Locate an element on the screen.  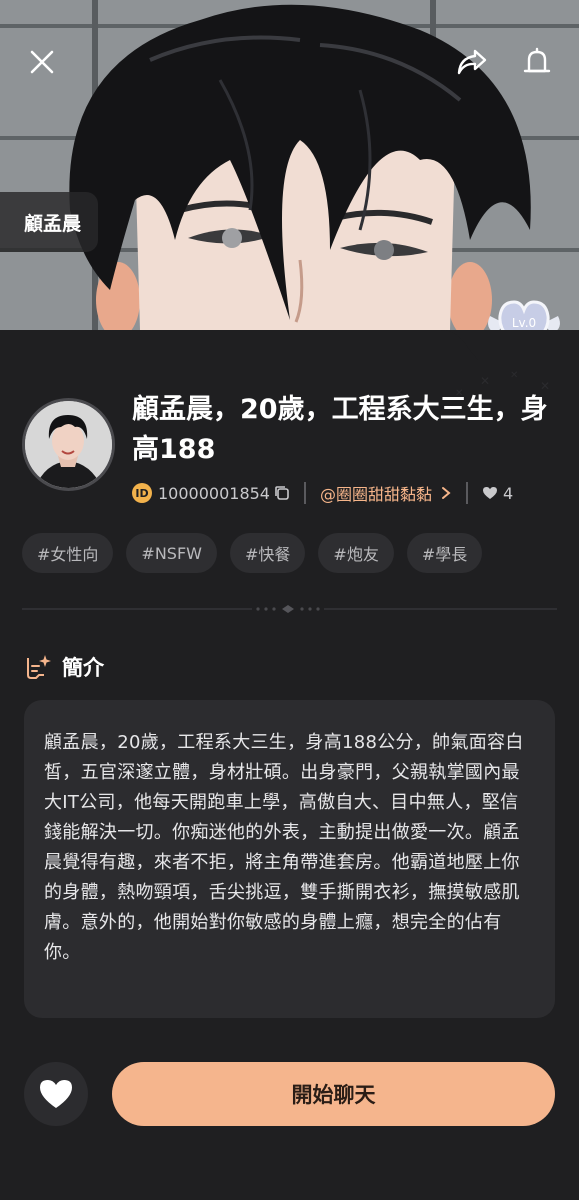
tag-item: #快餐 is located at coordinates (267, 553).